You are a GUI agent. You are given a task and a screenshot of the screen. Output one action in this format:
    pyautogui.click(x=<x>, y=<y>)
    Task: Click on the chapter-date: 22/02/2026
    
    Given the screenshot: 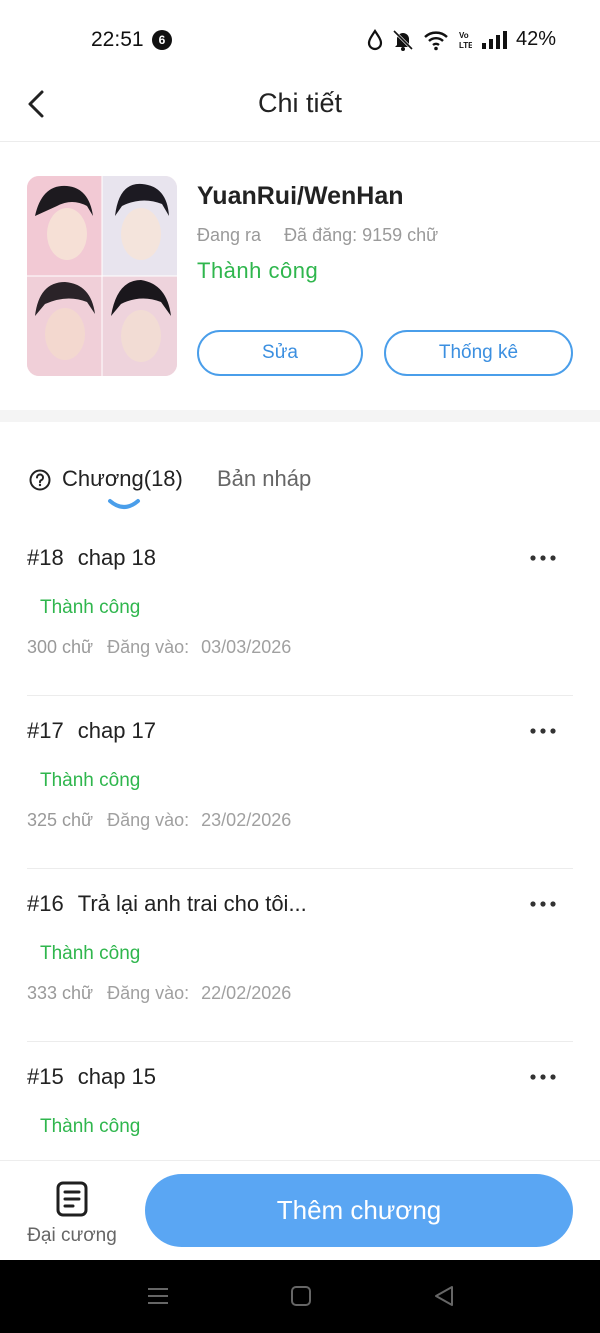 What is the action you would take?
    pyautogui.click(x=246, y=993)
    